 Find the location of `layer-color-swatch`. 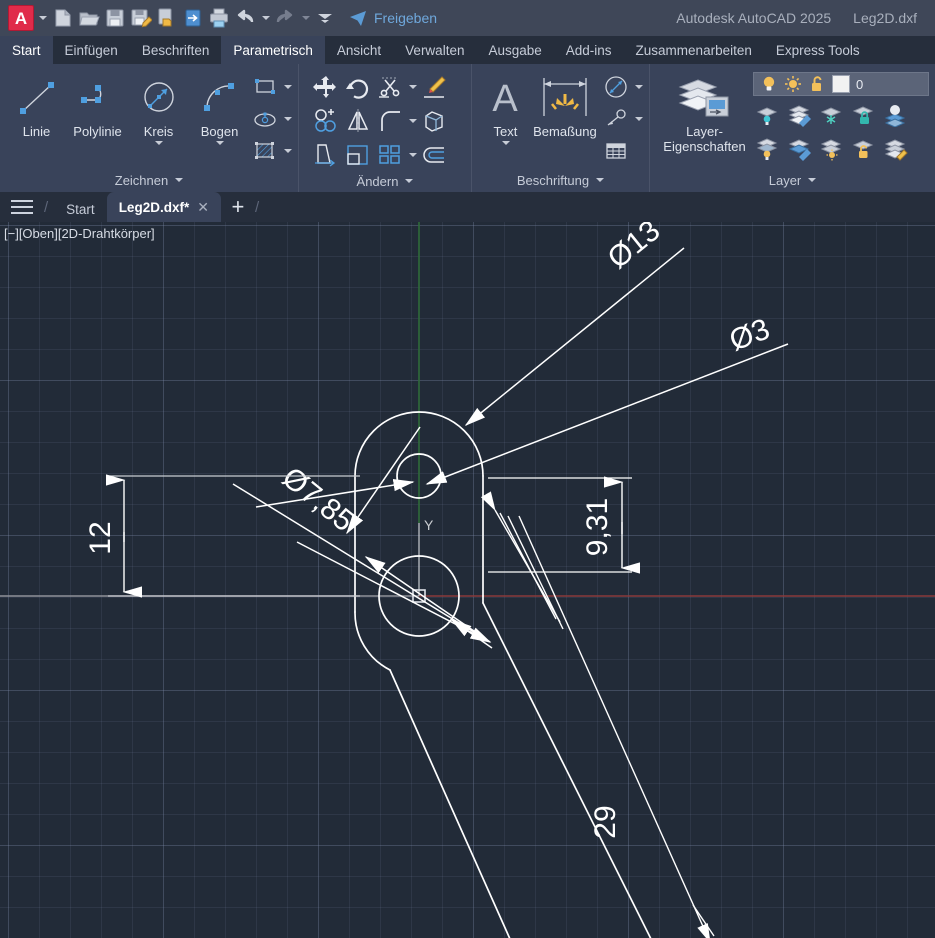

layer-color-swatch is located at coordinates (841, 84).